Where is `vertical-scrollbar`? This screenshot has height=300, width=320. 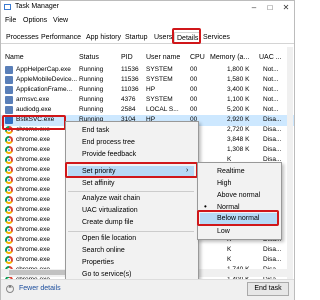
vertical-scrollbar is located at coordinates (290, 163).